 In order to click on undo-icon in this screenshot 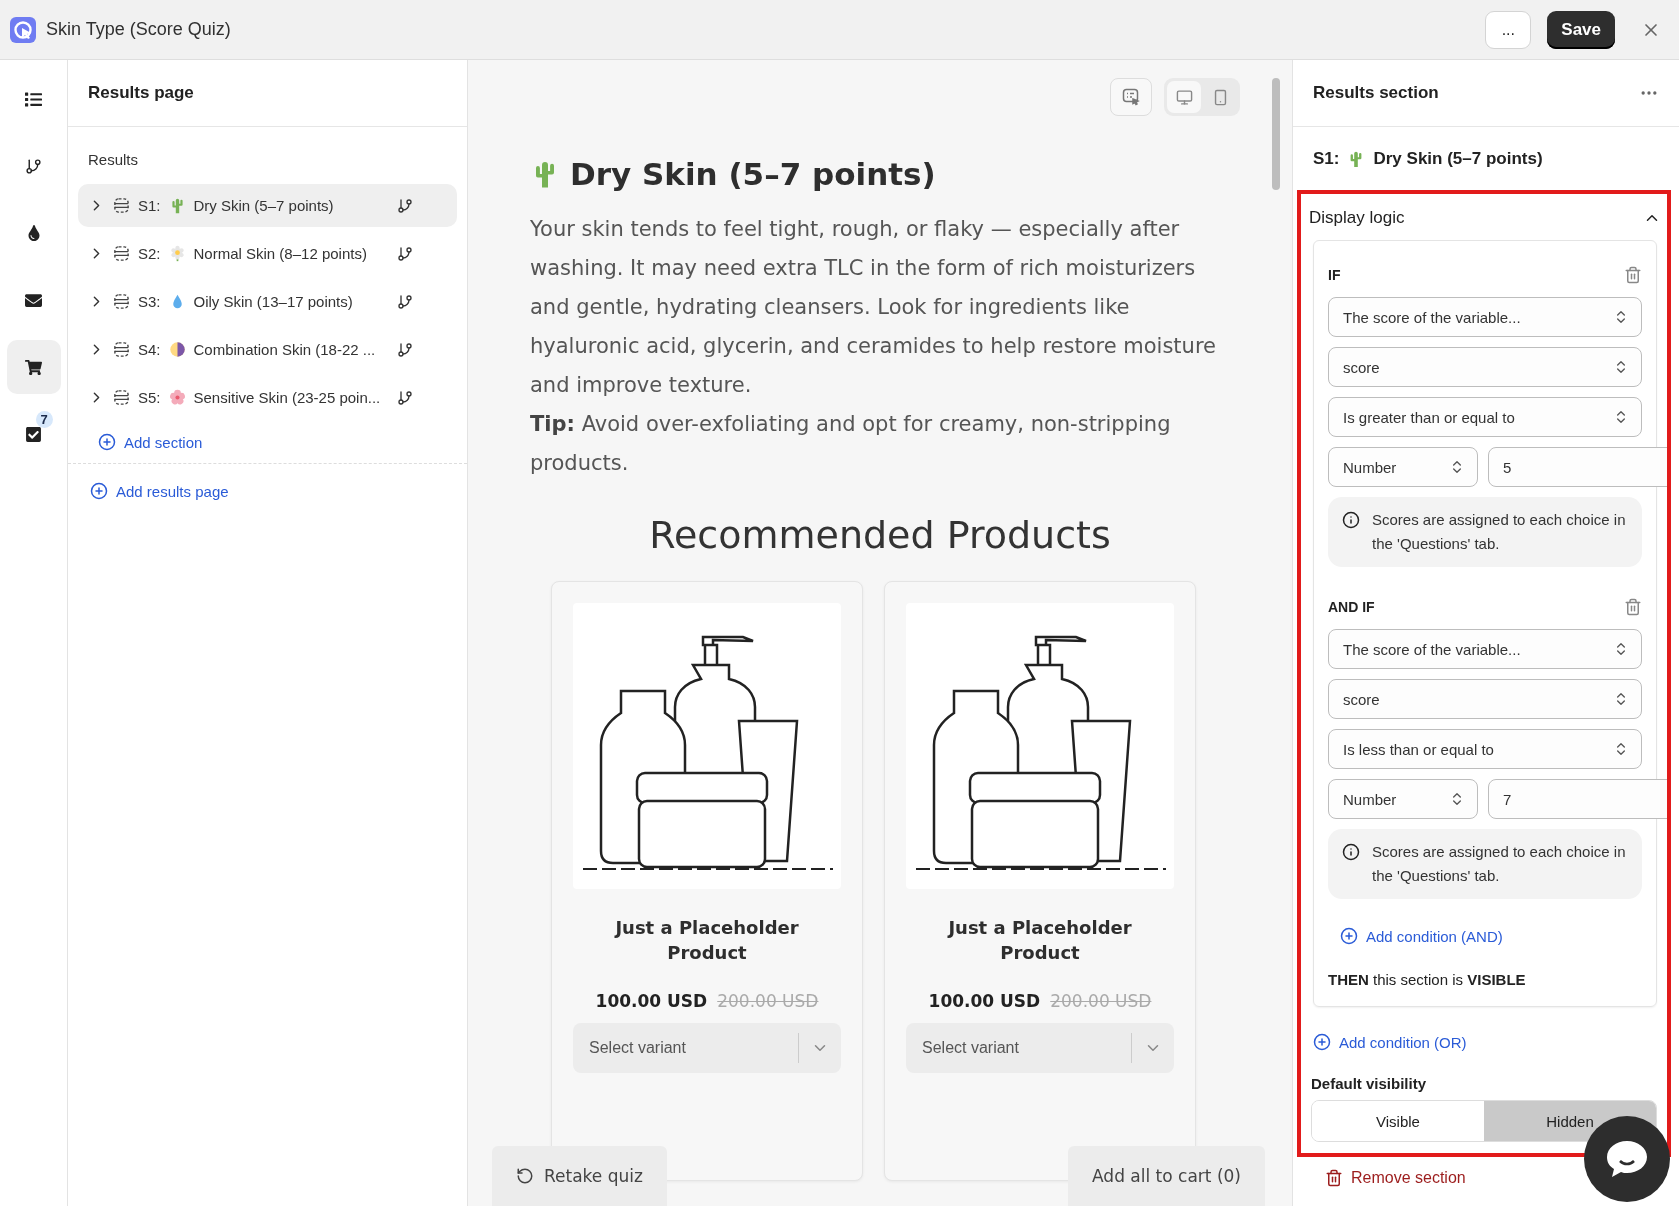, I will do `click(525, 1176)`.